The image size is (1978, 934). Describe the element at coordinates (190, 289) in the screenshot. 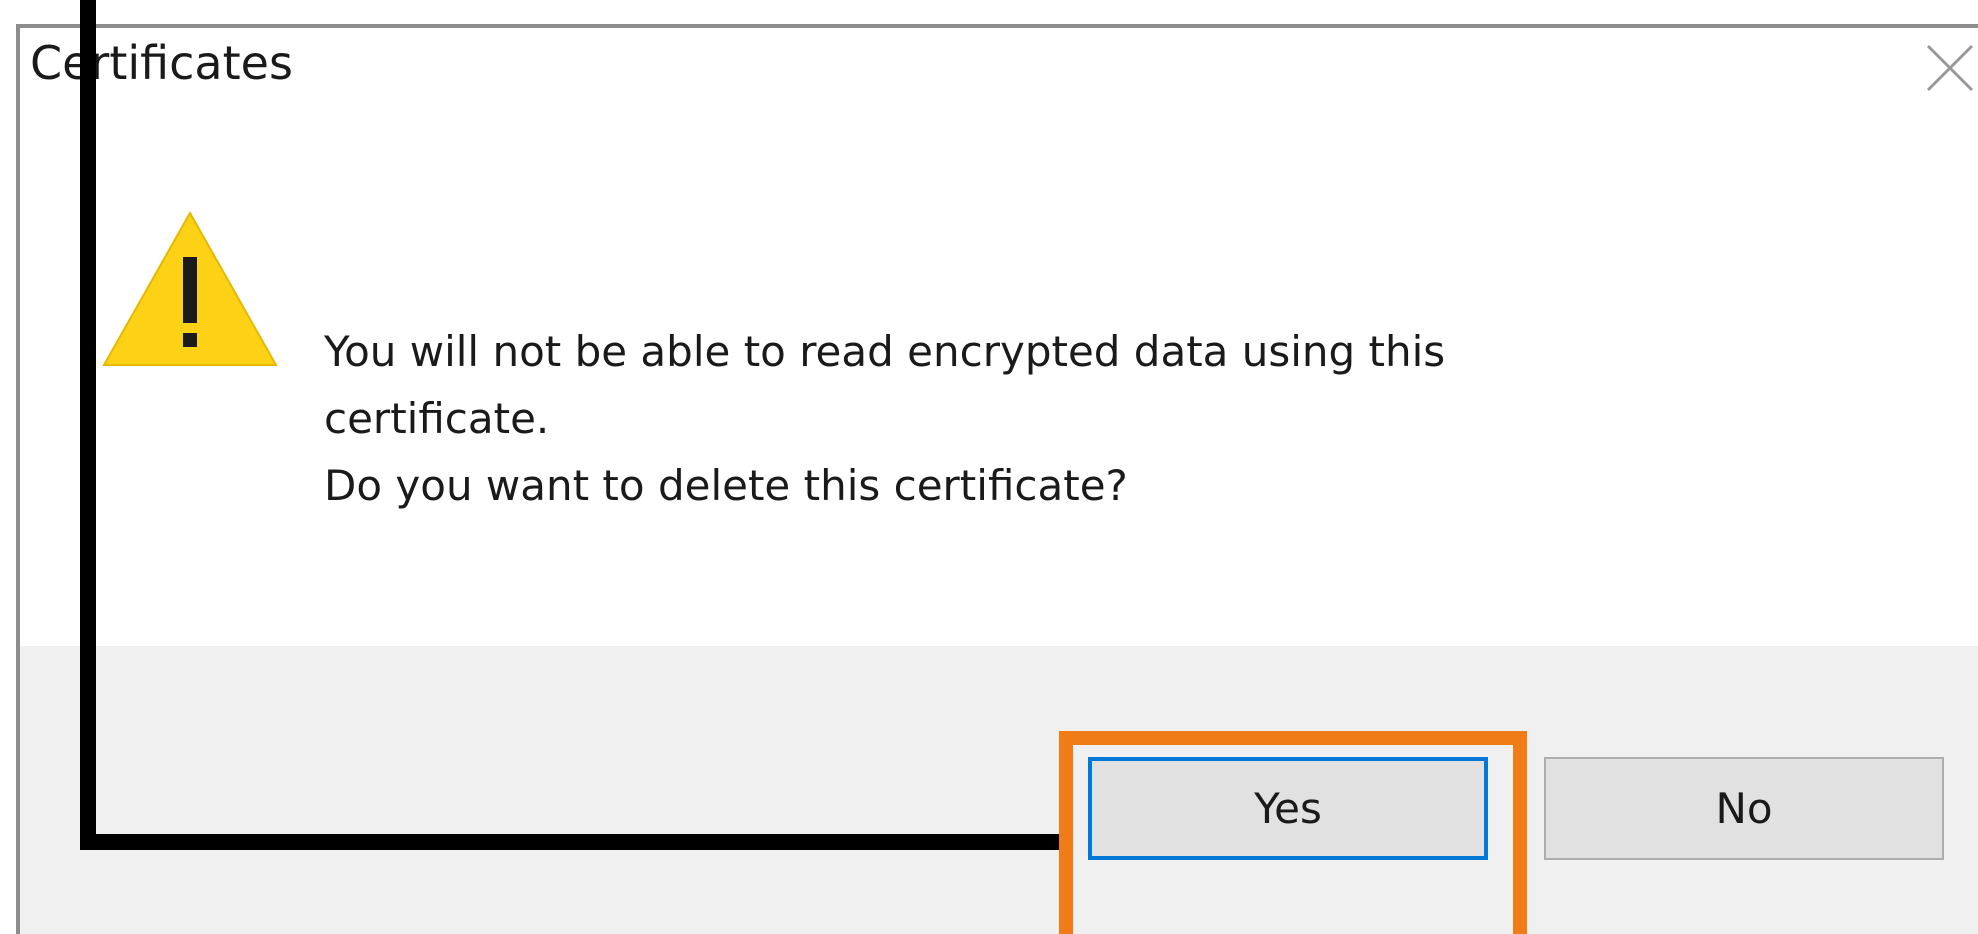

I see `warning-icon` at that location.